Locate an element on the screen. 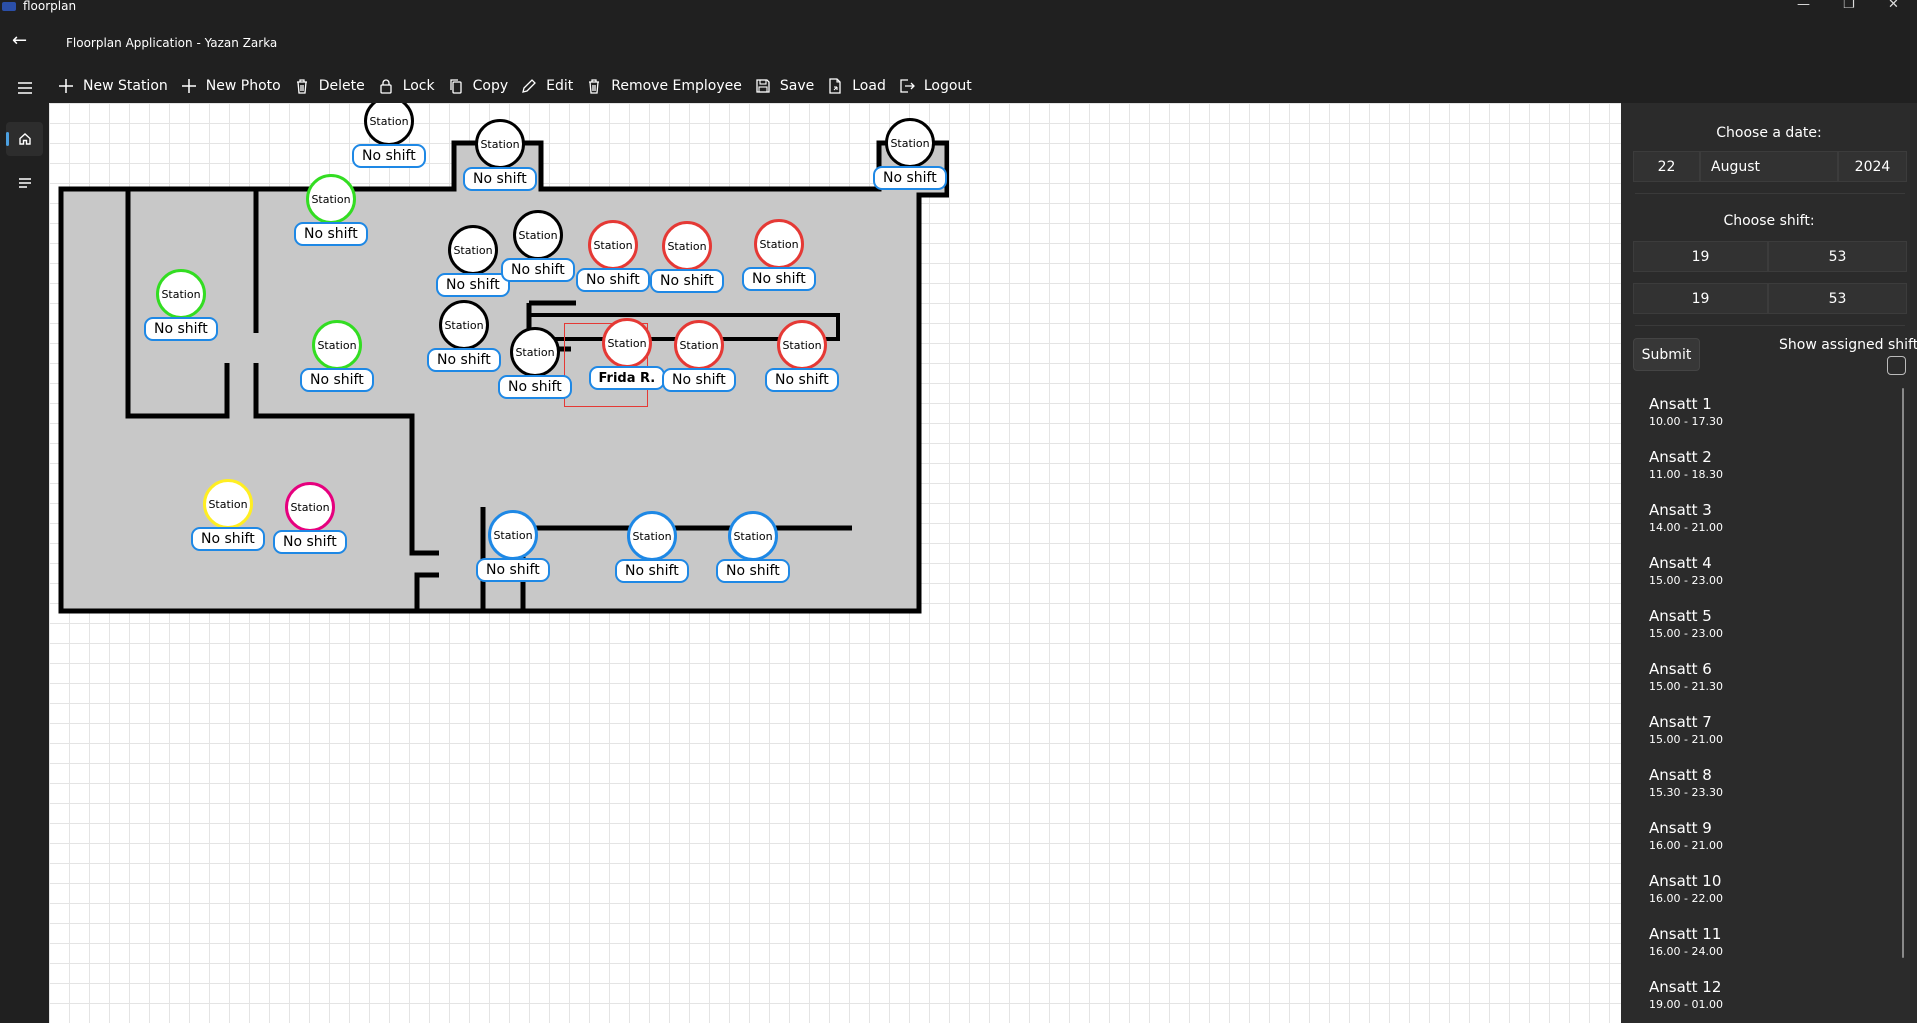 The width and height of the screenshot is (1917, 1023). employee-name: Ansatt 2 is located at coordinates (1680, 457).